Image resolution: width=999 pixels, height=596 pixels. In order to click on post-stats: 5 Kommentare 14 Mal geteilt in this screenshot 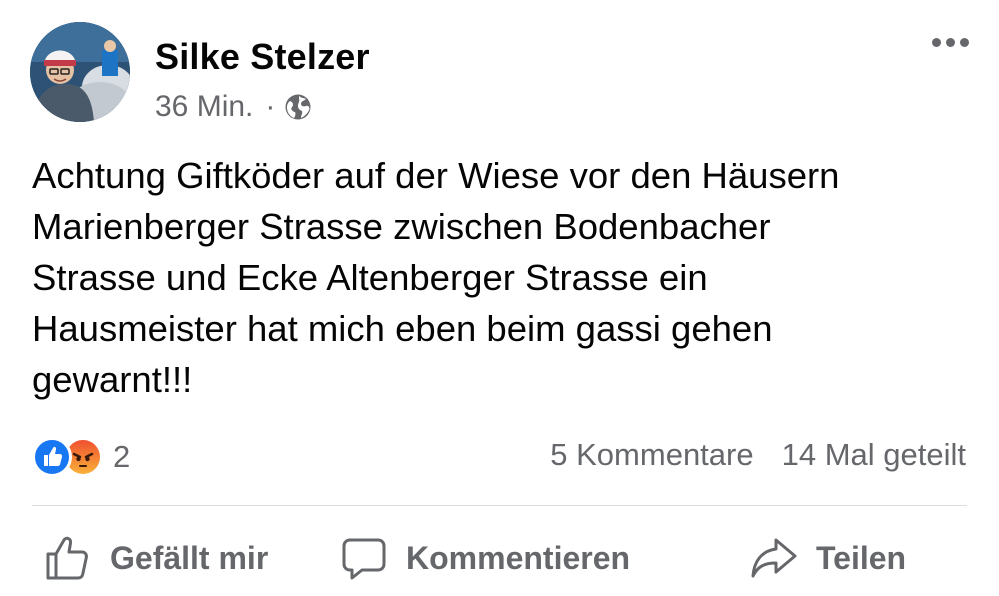, I will do `click(758, 455)`.